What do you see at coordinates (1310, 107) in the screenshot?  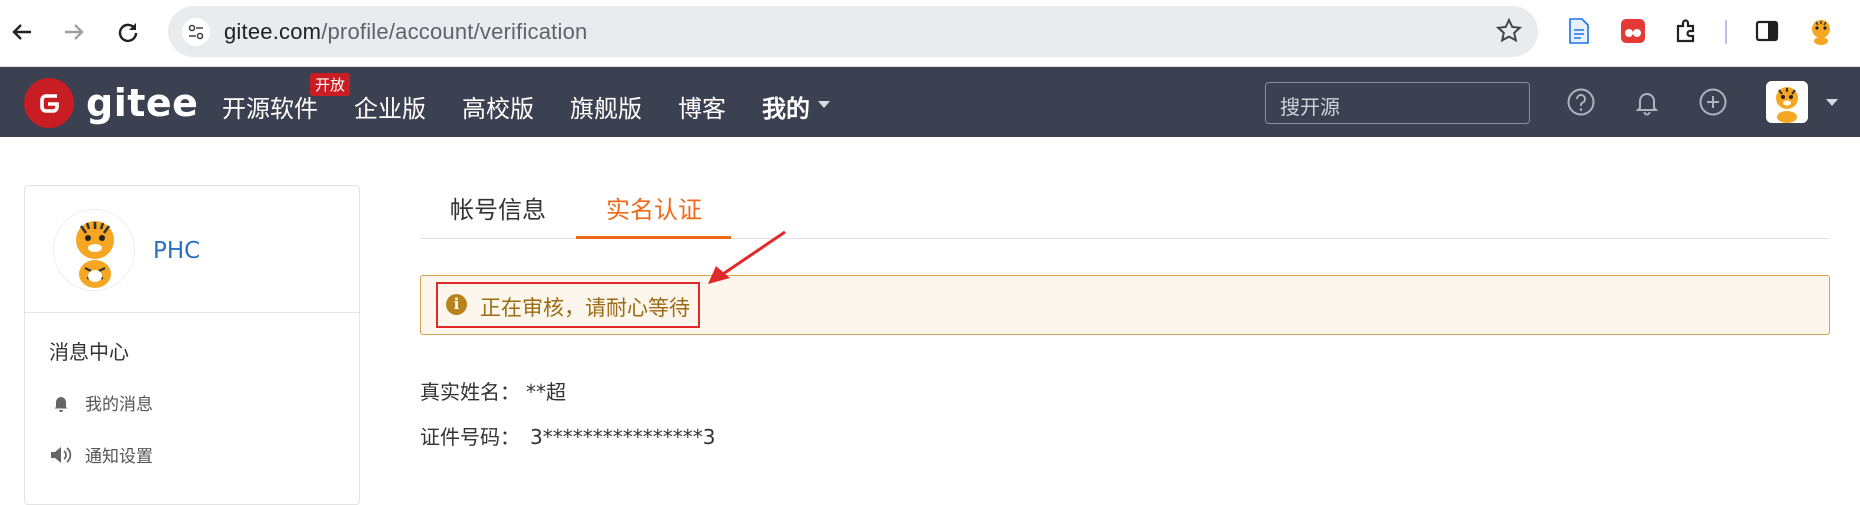 I see `search-placeholder: 搜开源` at bounding box center [1310, 107].